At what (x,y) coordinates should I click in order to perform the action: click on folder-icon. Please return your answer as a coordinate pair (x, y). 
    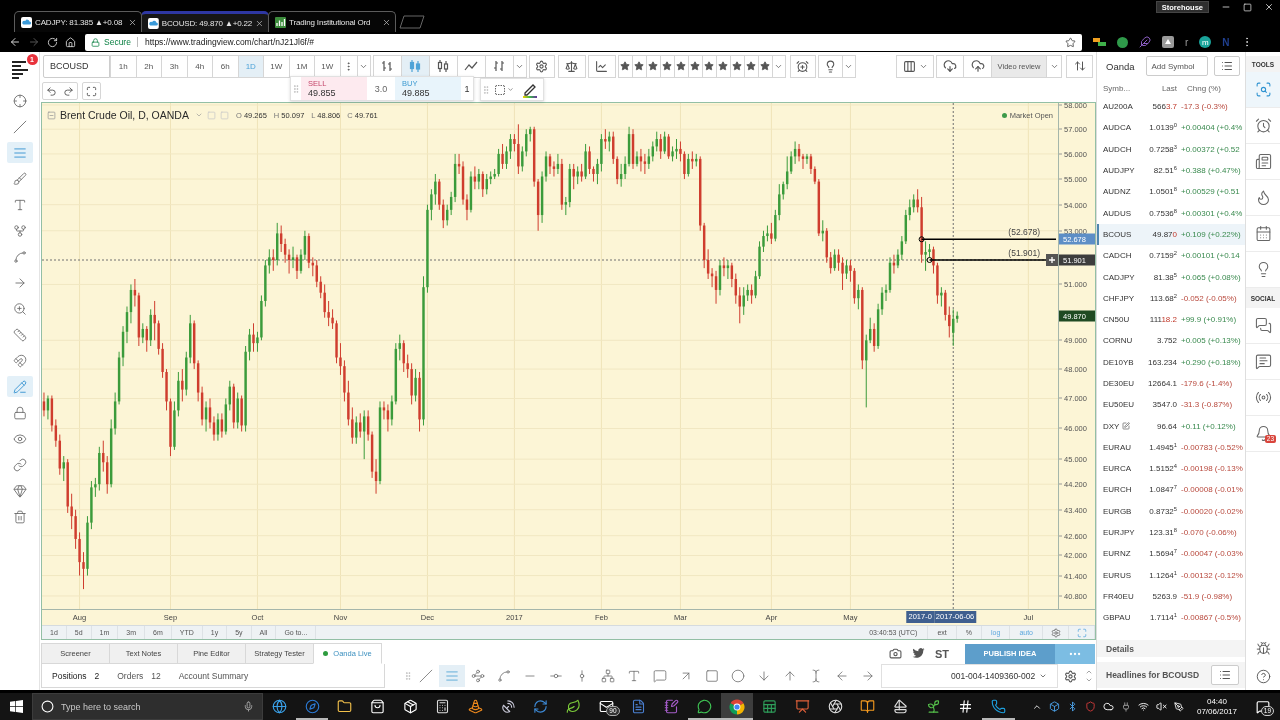
    Looking at the image, I should click on (345, 706).